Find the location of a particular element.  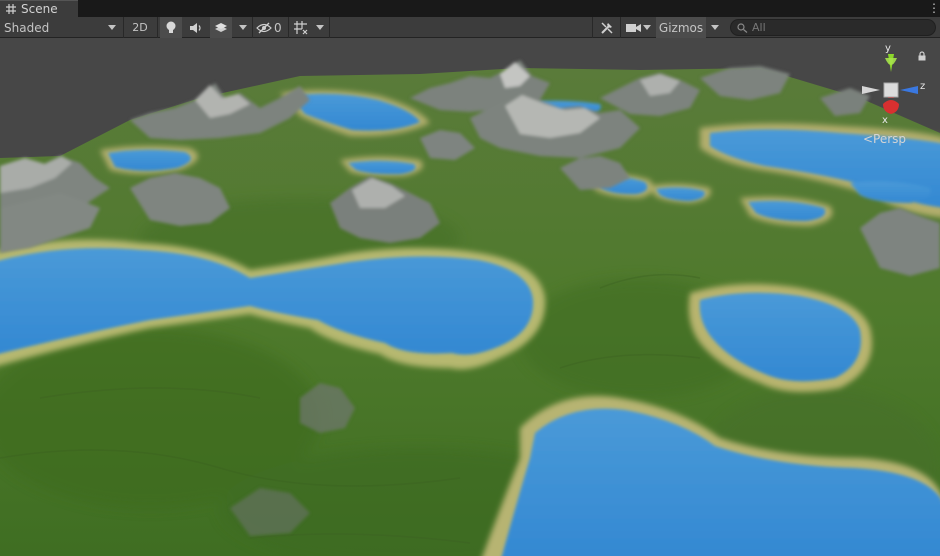

more-options-icon: ⋮ is located at coordinates (934, 8).